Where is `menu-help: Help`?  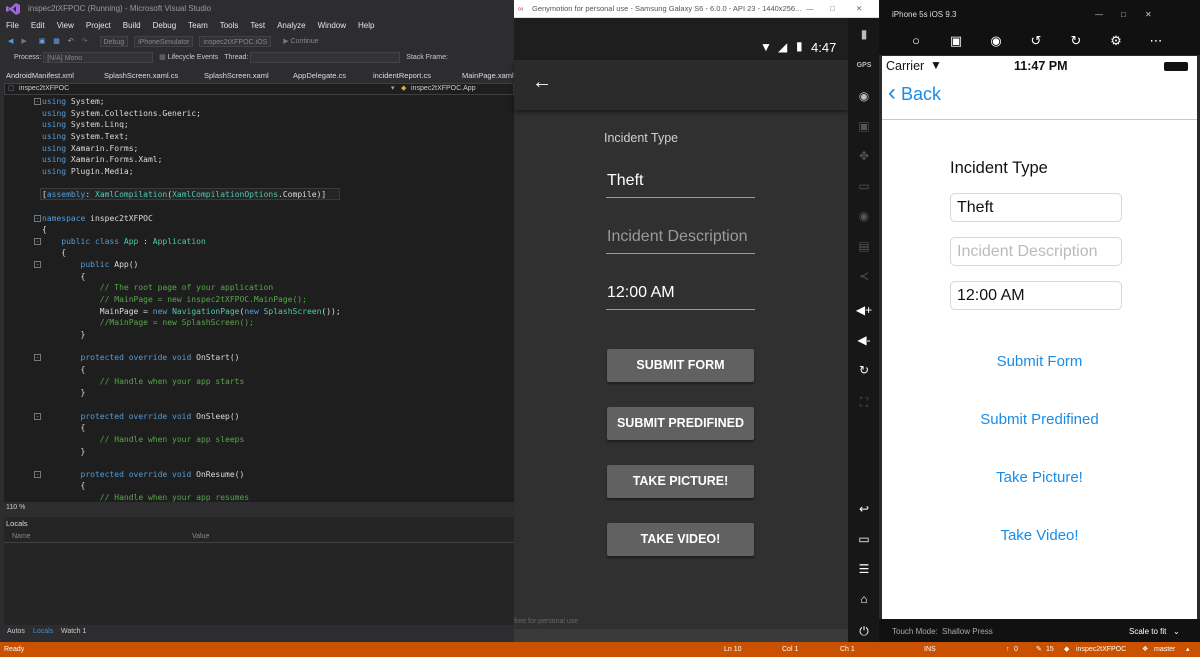 menu-help: Help is located at coordinates (366, 25).